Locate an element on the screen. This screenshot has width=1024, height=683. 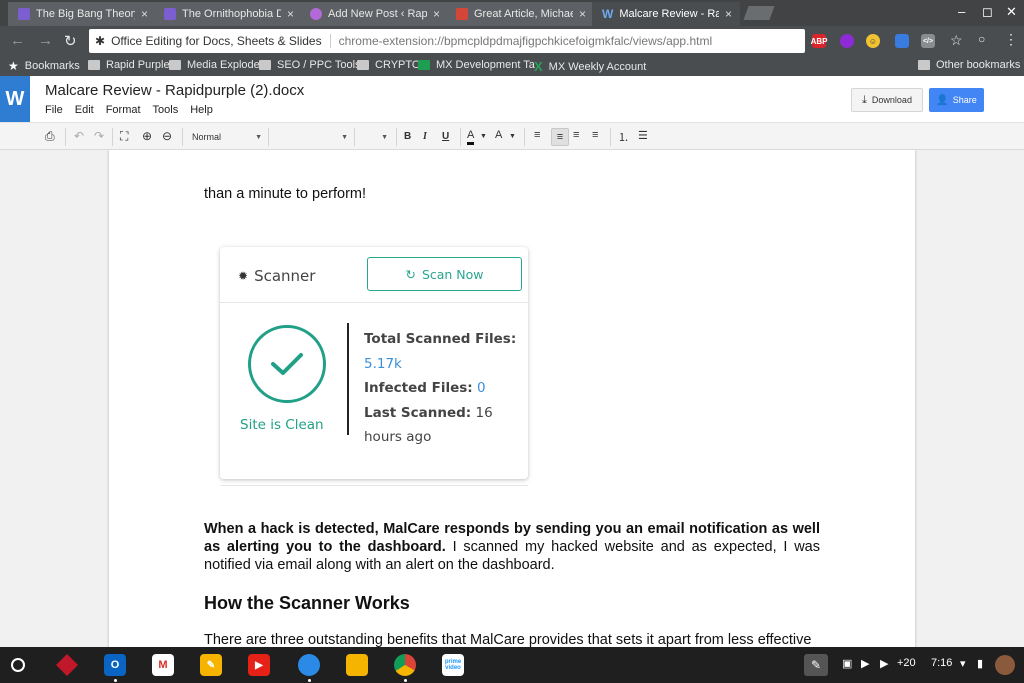
bookmark-crypto: CRYPTO is located at coordinates (388, 65).